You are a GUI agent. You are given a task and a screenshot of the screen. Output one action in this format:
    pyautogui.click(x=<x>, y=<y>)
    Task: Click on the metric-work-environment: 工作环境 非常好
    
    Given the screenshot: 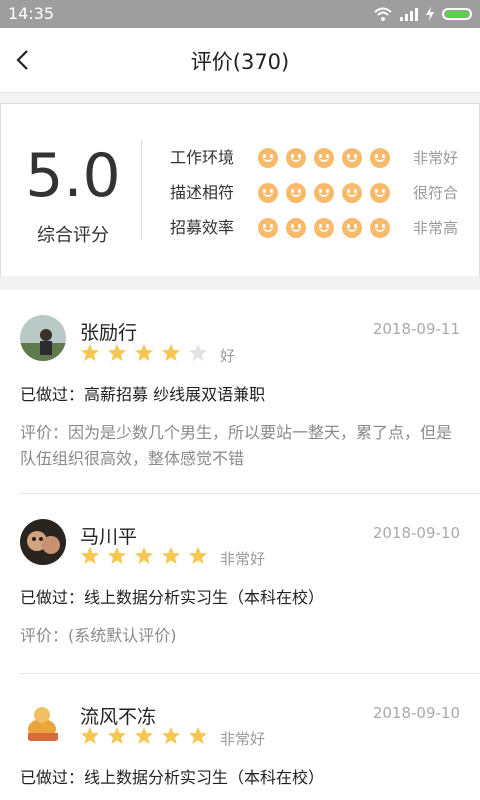 What is the action you would take?
    pyautogui.click(x=320, y=158)
    